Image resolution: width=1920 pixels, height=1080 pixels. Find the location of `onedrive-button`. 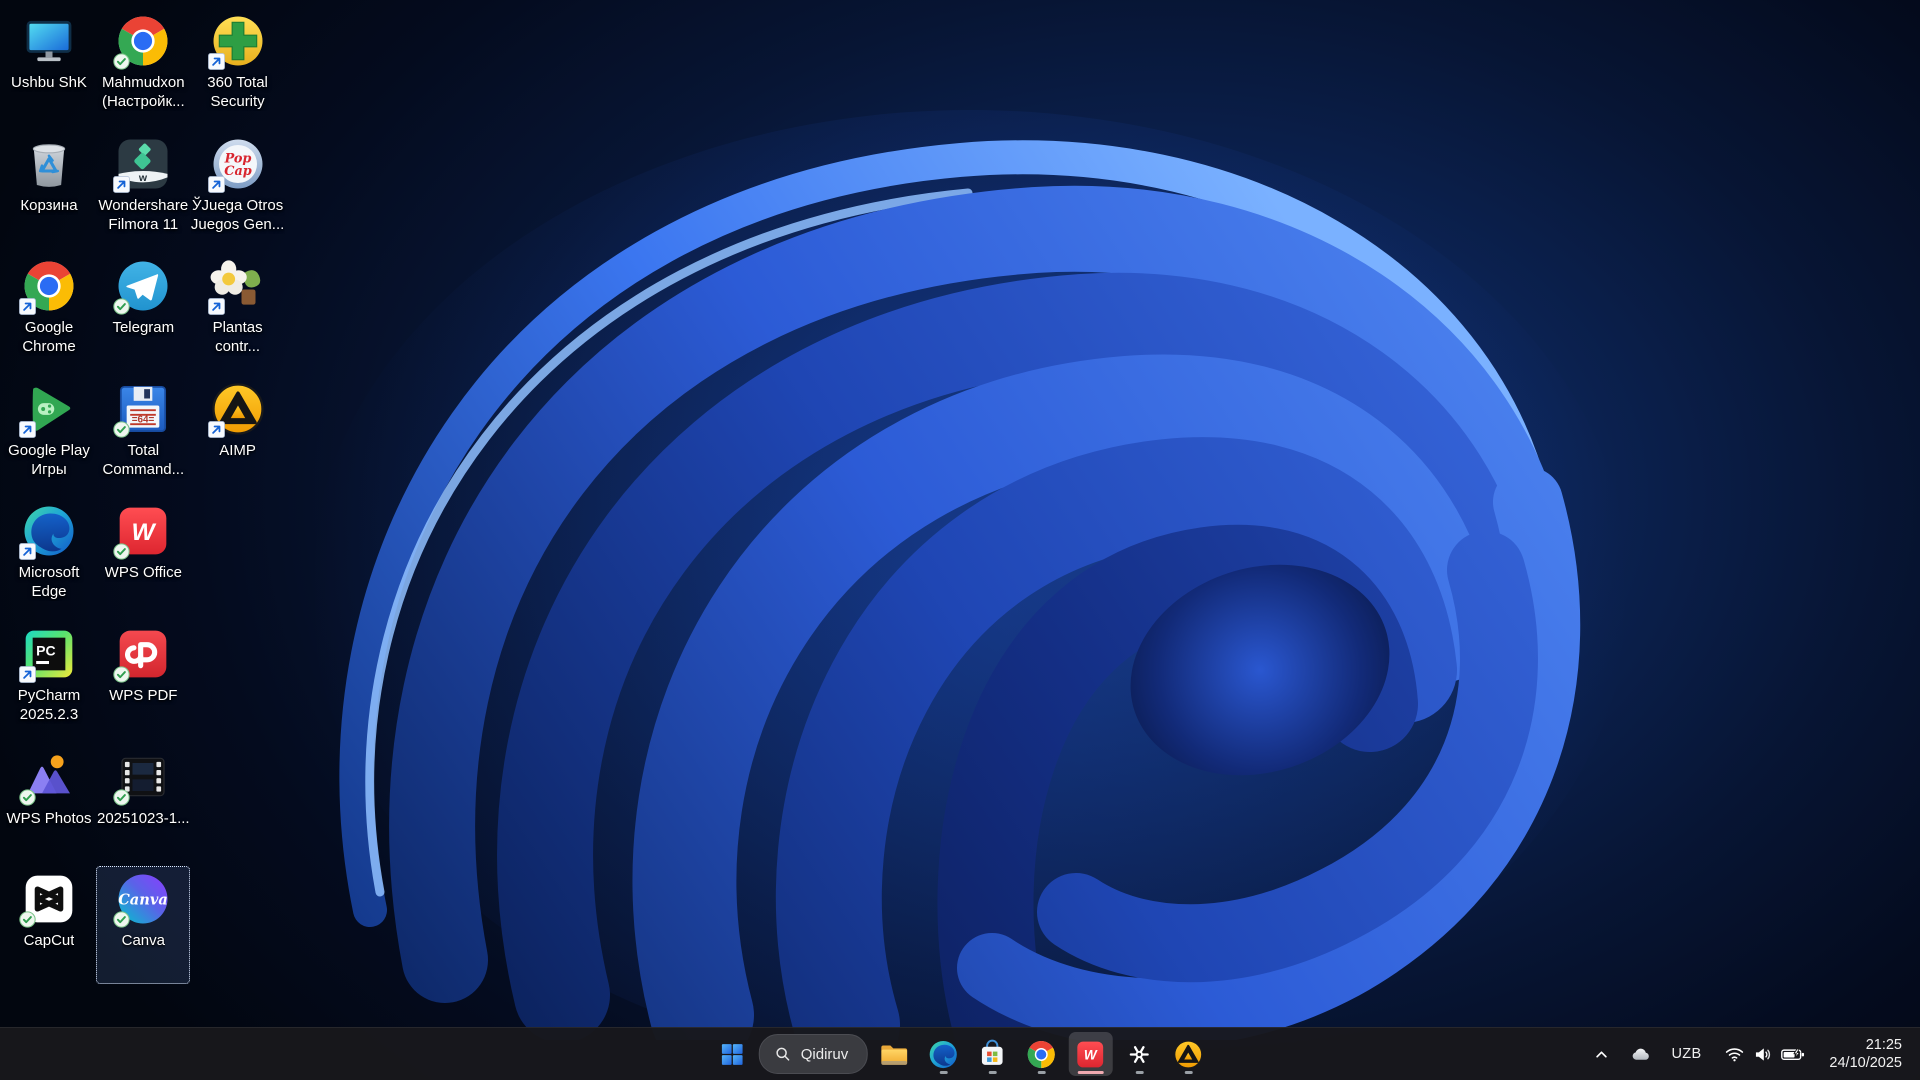

onedrive-button is located at coordinates (1640, 1054).